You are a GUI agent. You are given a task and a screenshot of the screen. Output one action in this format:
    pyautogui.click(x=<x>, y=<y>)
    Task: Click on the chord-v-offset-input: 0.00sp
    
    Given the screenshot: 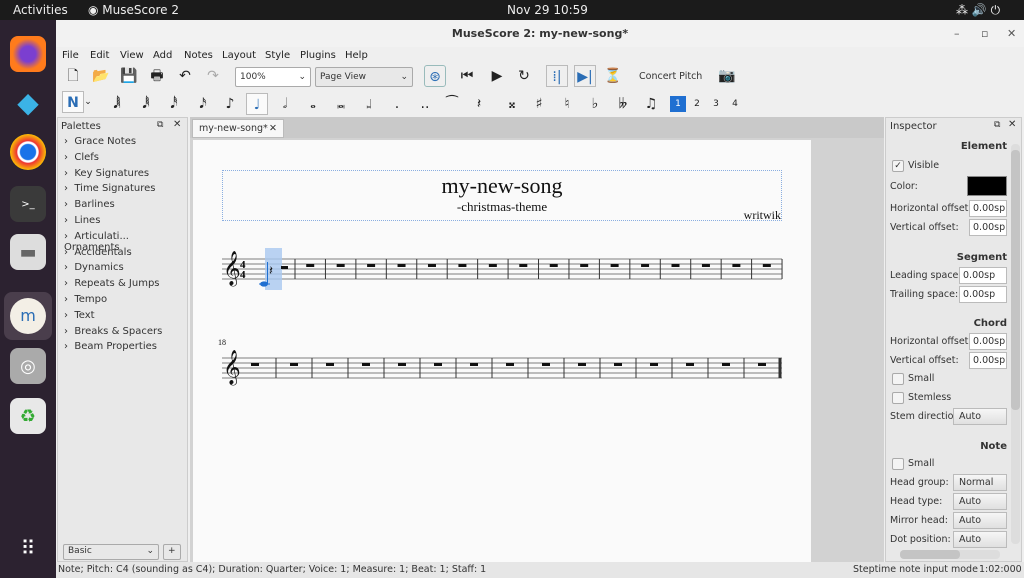 What is the action you would take?
    pyautogui.click(x=988, y=360)
    